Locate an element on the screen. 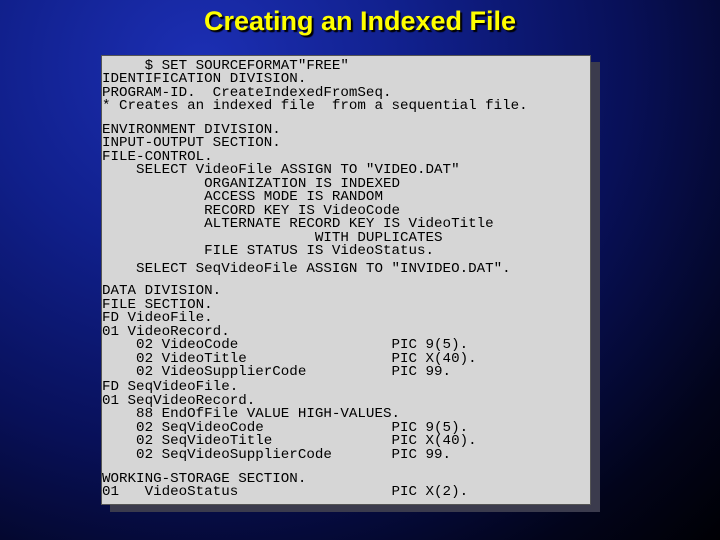  code-line: ALTERNATE RECORD KEY IS VideoTitle is located at coordinates (298, 224).